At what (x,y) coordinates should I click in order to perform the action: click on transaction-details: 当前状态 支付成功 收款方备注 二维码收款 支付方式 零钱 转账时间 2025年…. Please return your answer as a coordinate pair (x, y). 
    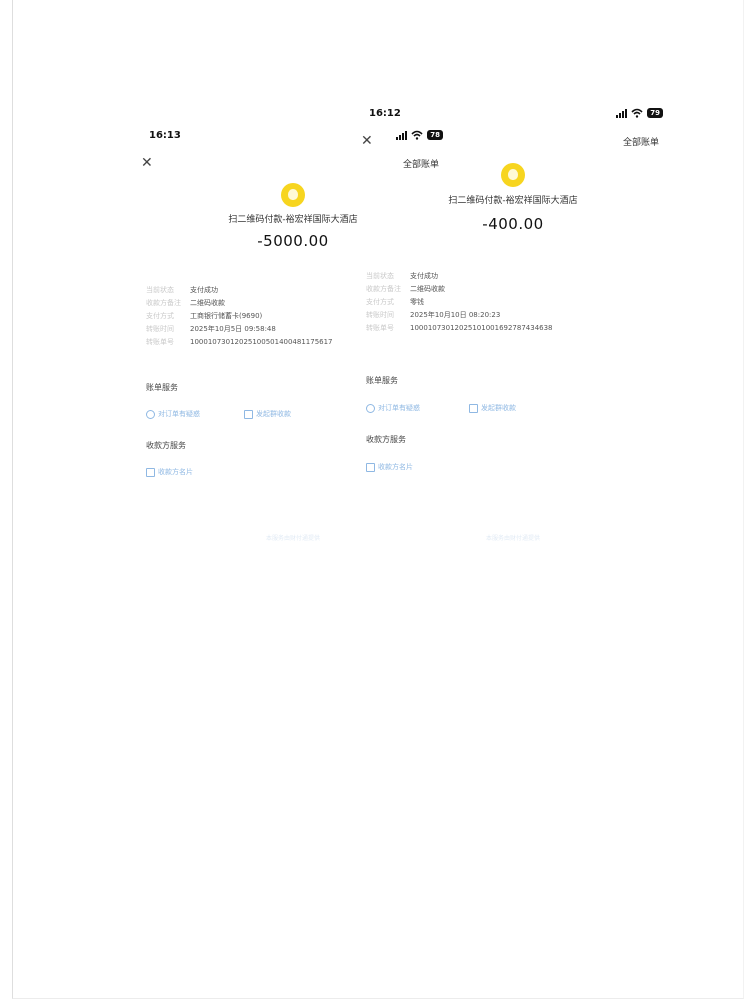
    Looking at the image, I should click on (514, 301).